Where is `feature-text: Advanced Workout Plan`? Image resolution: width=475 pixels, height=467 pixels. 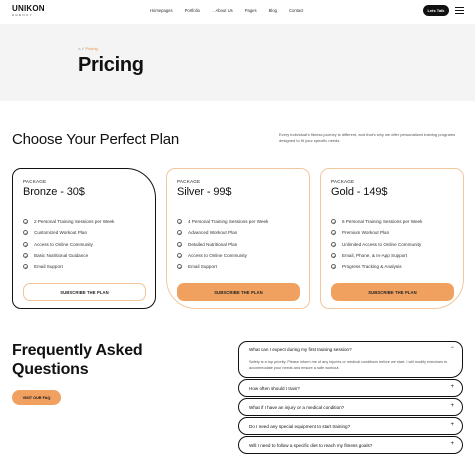
feature-text: Advanced Workout Plan is located at coordinates (213, 233).